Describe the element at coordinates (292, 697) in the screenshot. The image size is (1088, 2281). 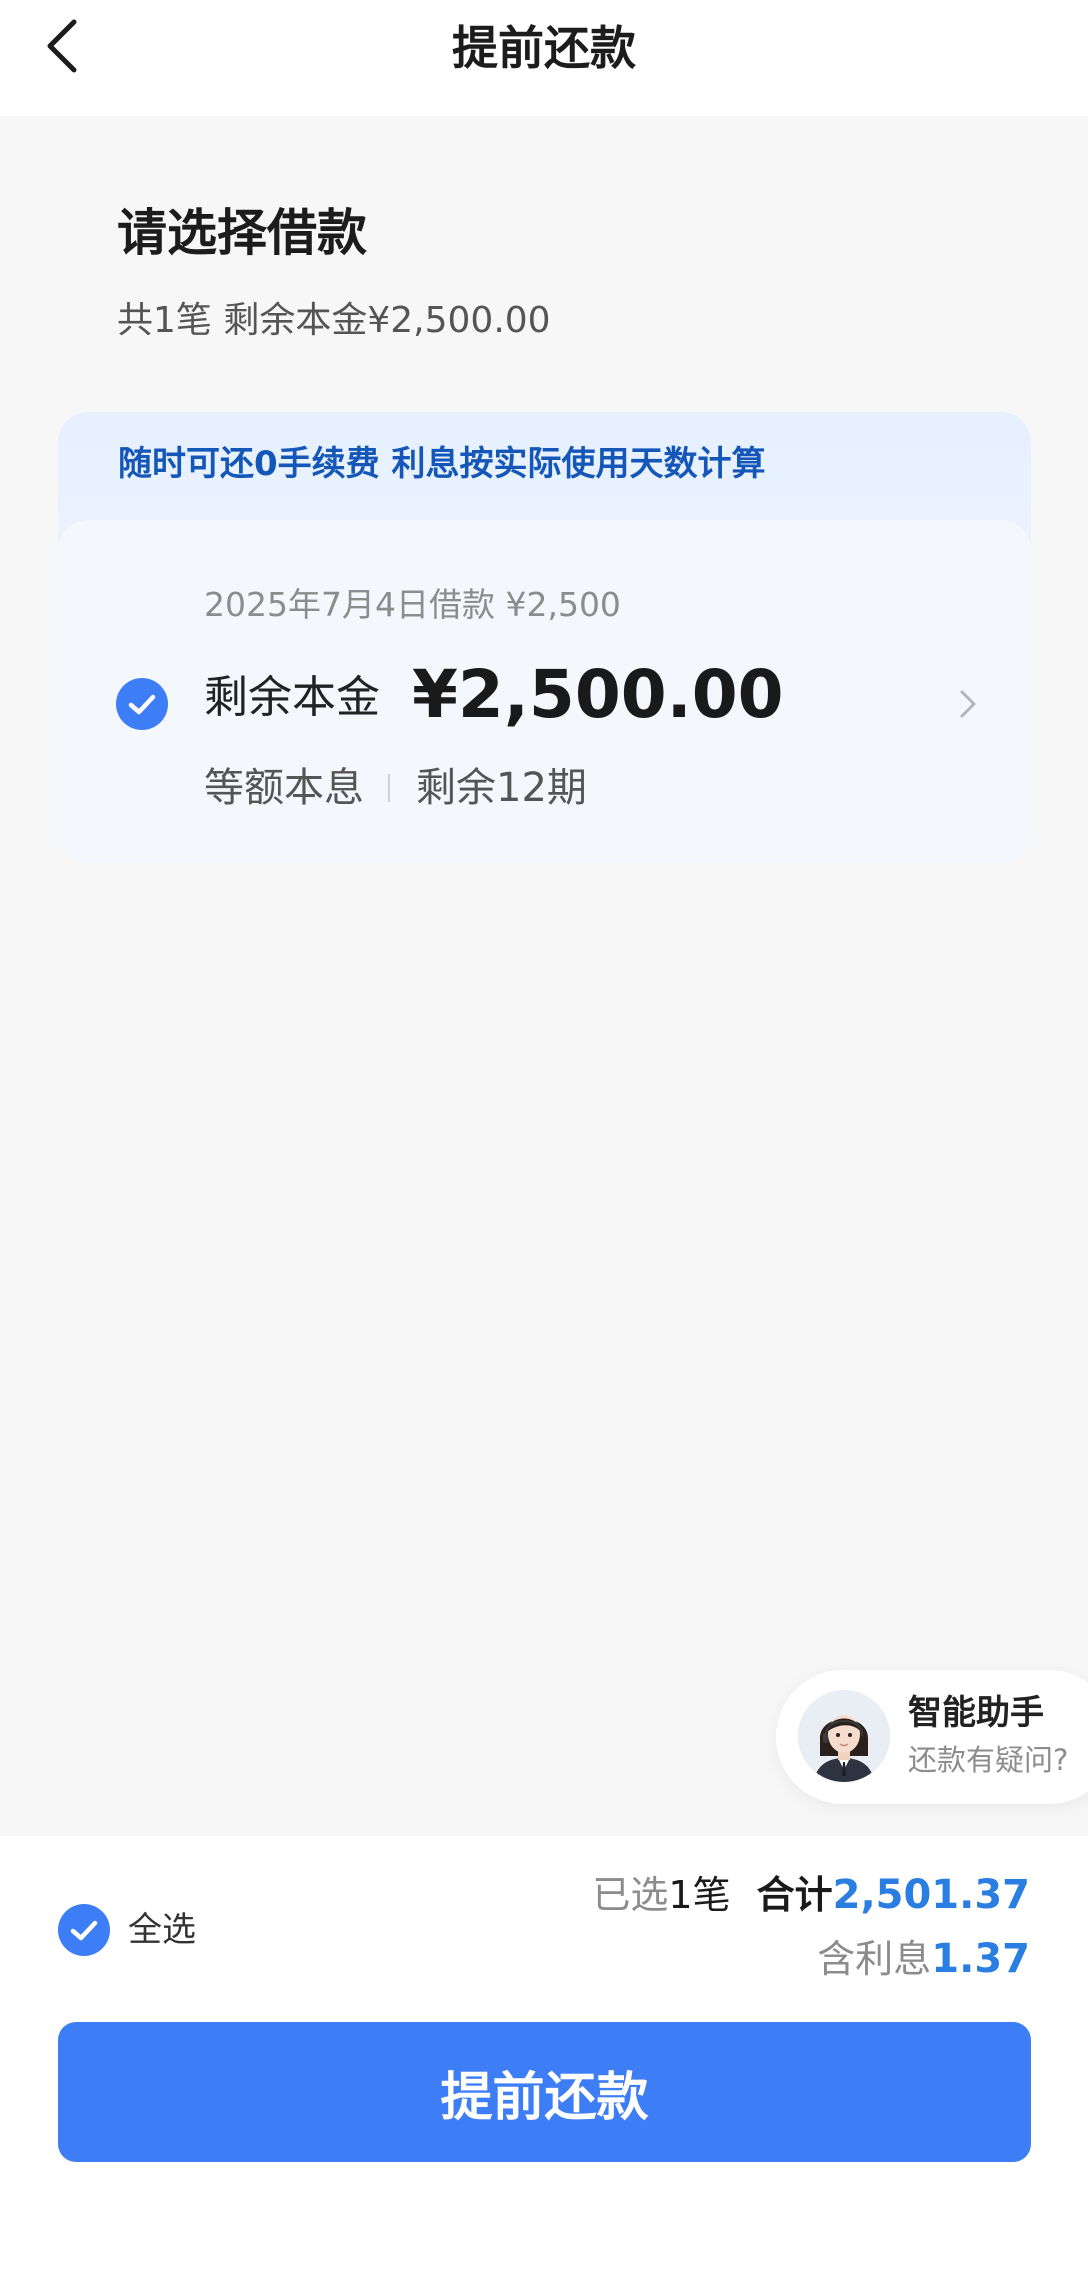
I see `remain-principal-label: 剩余本金` at that location.